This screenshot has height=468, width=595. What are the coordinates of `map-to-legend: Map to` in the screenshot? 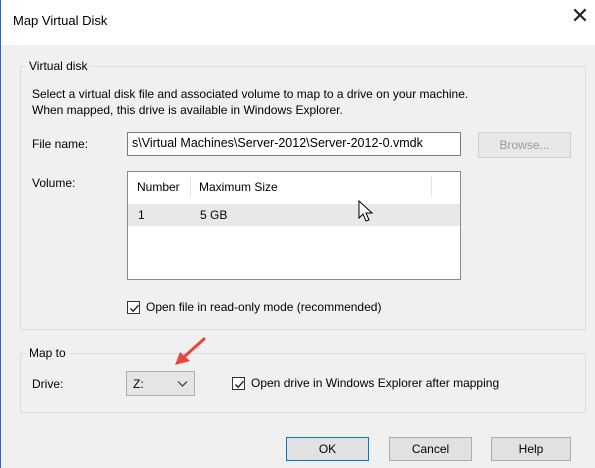 It's located at (47, 353).